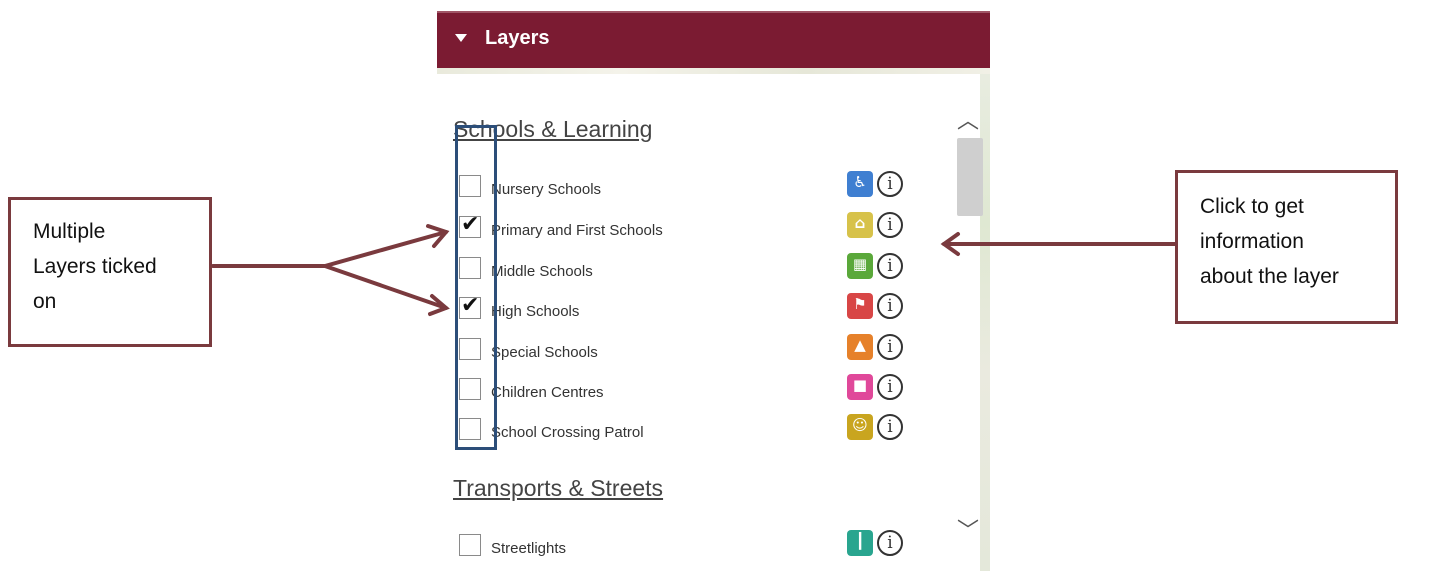 The width and height of the screenshot is (1446, 571). Describe the element at coordinates (385, 287) in the screenshot. I see `arrow-to-high` at that location.